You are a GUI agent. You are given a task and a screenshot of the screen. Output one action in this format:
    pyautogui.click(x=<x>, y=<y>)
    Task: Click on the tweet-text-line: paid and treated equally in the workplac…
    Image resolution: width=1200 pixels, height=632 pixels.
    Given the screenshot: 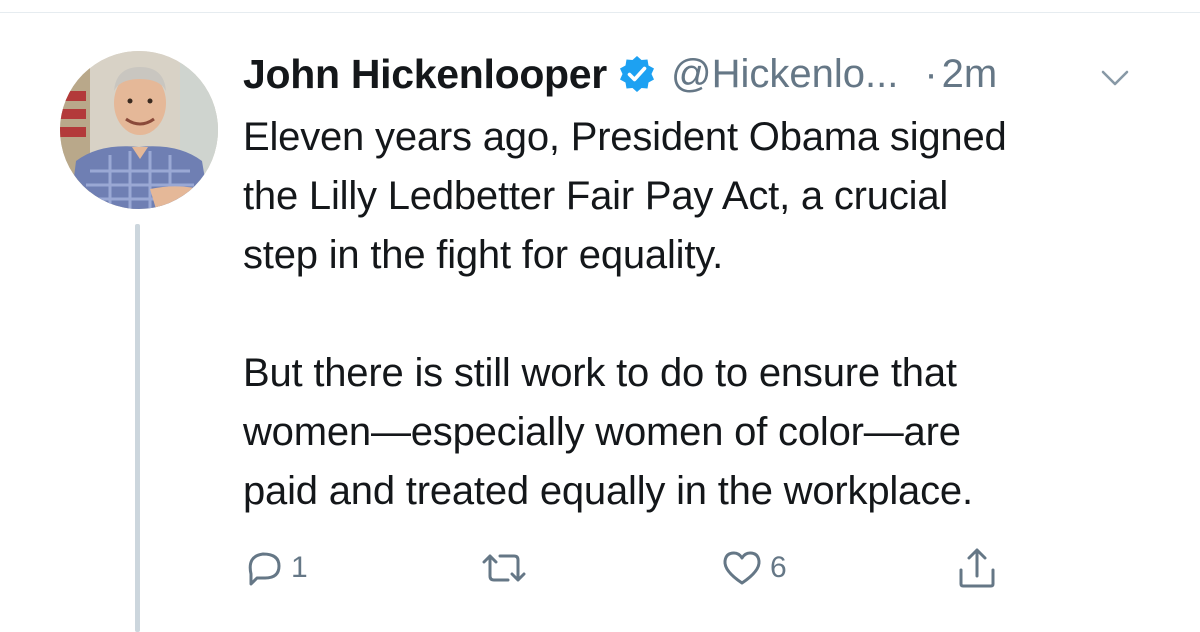 What is the action you would take?
    pyautogui.click(x=608, y=491)
    